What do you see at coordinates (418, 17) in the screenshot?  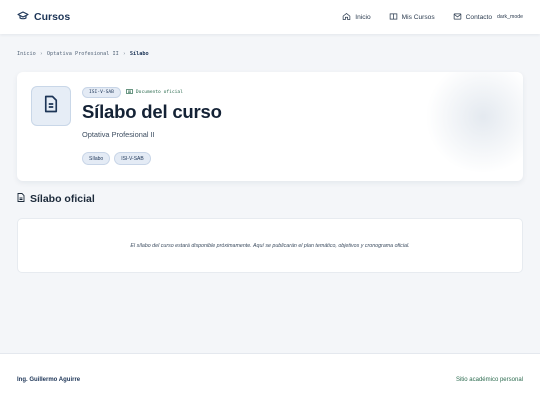 I see `nav-mis-cursos-label: Mis Cursos` at bounding box center [418, 17].